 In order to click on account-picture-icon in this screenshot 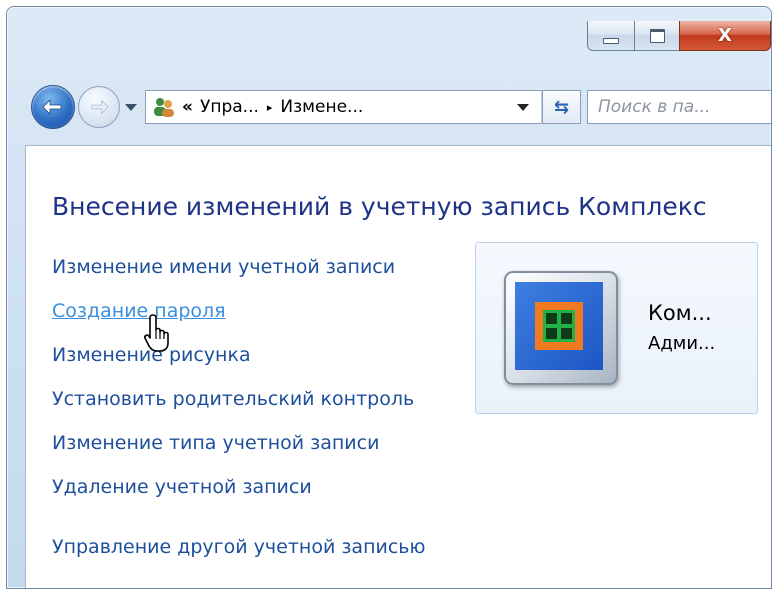, I will do `click(561, 328)`.